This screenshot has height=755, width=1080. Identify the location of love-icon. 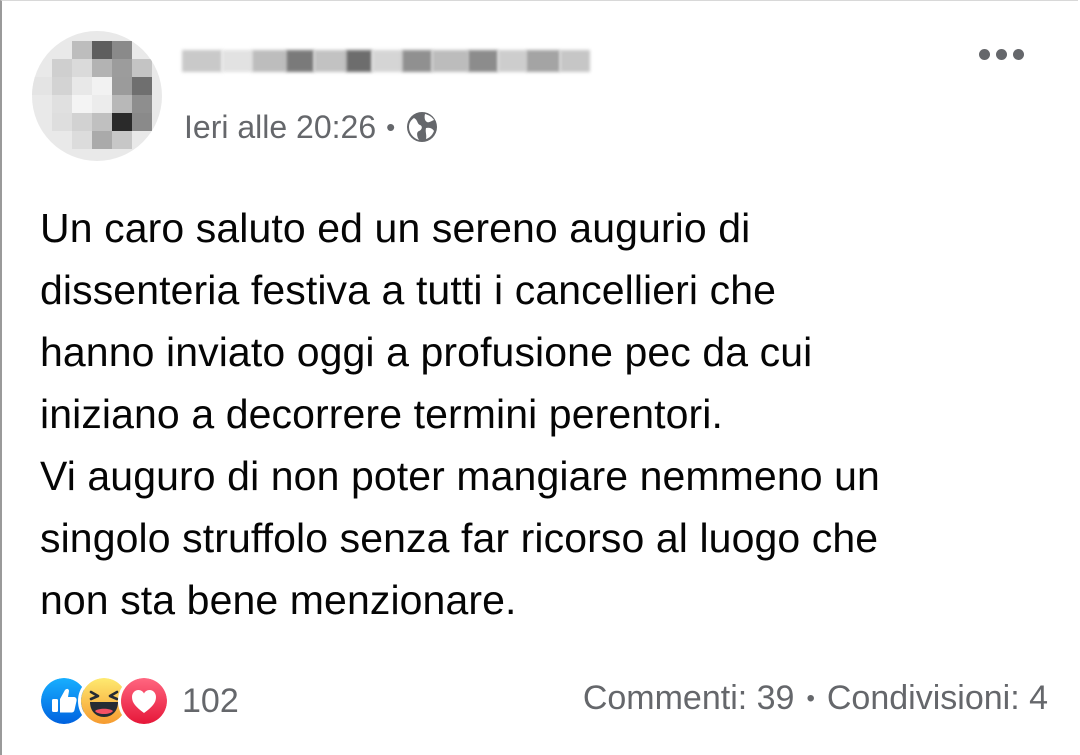
(144, 701).